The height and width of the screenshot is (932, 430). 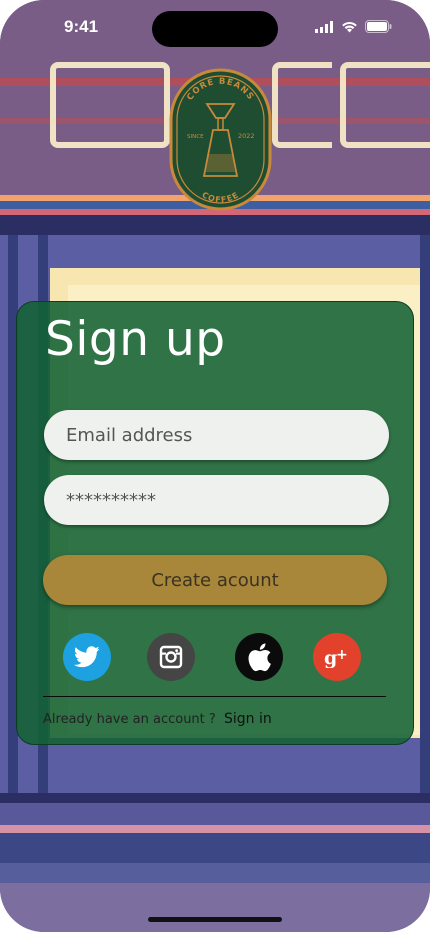 What do you see at coordinates (135, 339) in the screenshot?
I see `page-title: Sign up` at bounding box center [135, 339].